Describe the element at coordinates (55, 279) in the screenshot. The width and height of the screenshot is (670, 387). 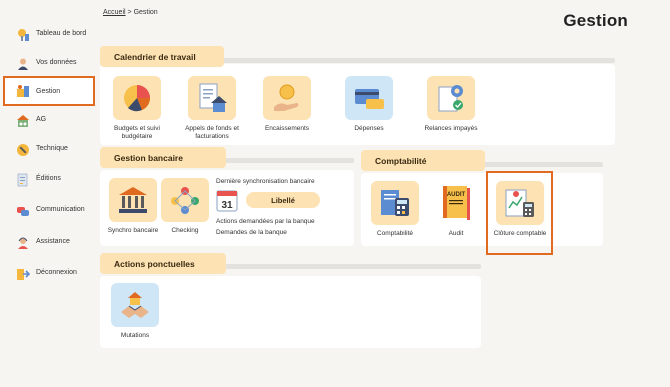
I see `sidebar-item-deconnexion: Déconnexion` at that location.